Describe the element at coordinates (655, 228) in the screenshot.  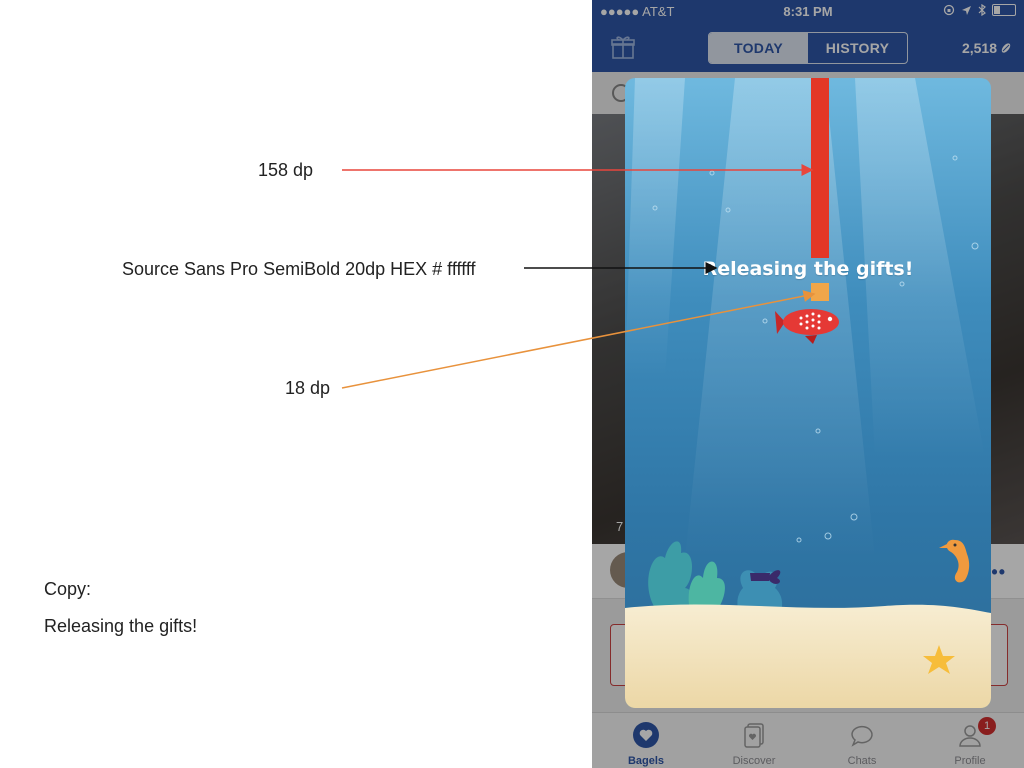
I see `light-ray` at that location.